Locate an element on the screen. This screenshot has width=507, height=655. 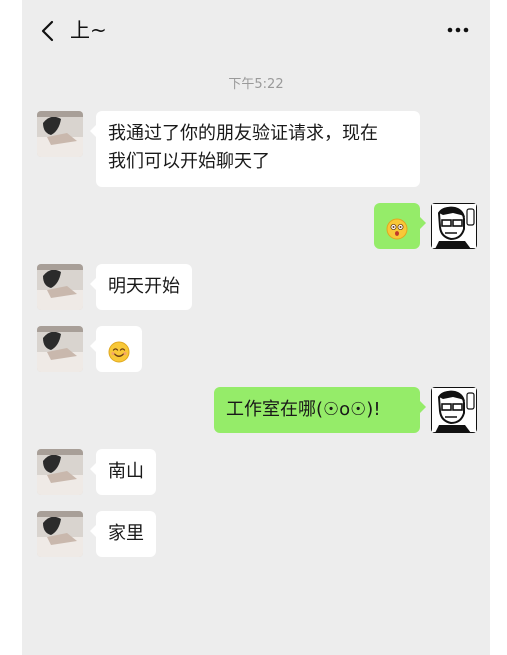
message-bubble: 我通过了你的朋友验证请求，现在 我们可以开始聊天了 is located at coordinates (255, 149).